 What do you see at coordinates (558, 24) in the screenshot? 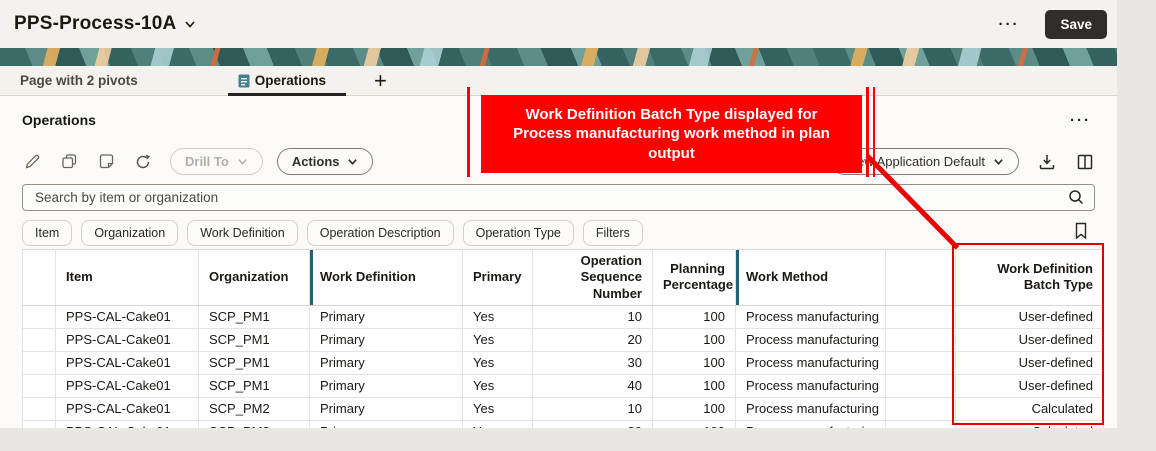
I see `top-bar: PPS-Process-10A ··· Save` at bounding box center [558, 24].